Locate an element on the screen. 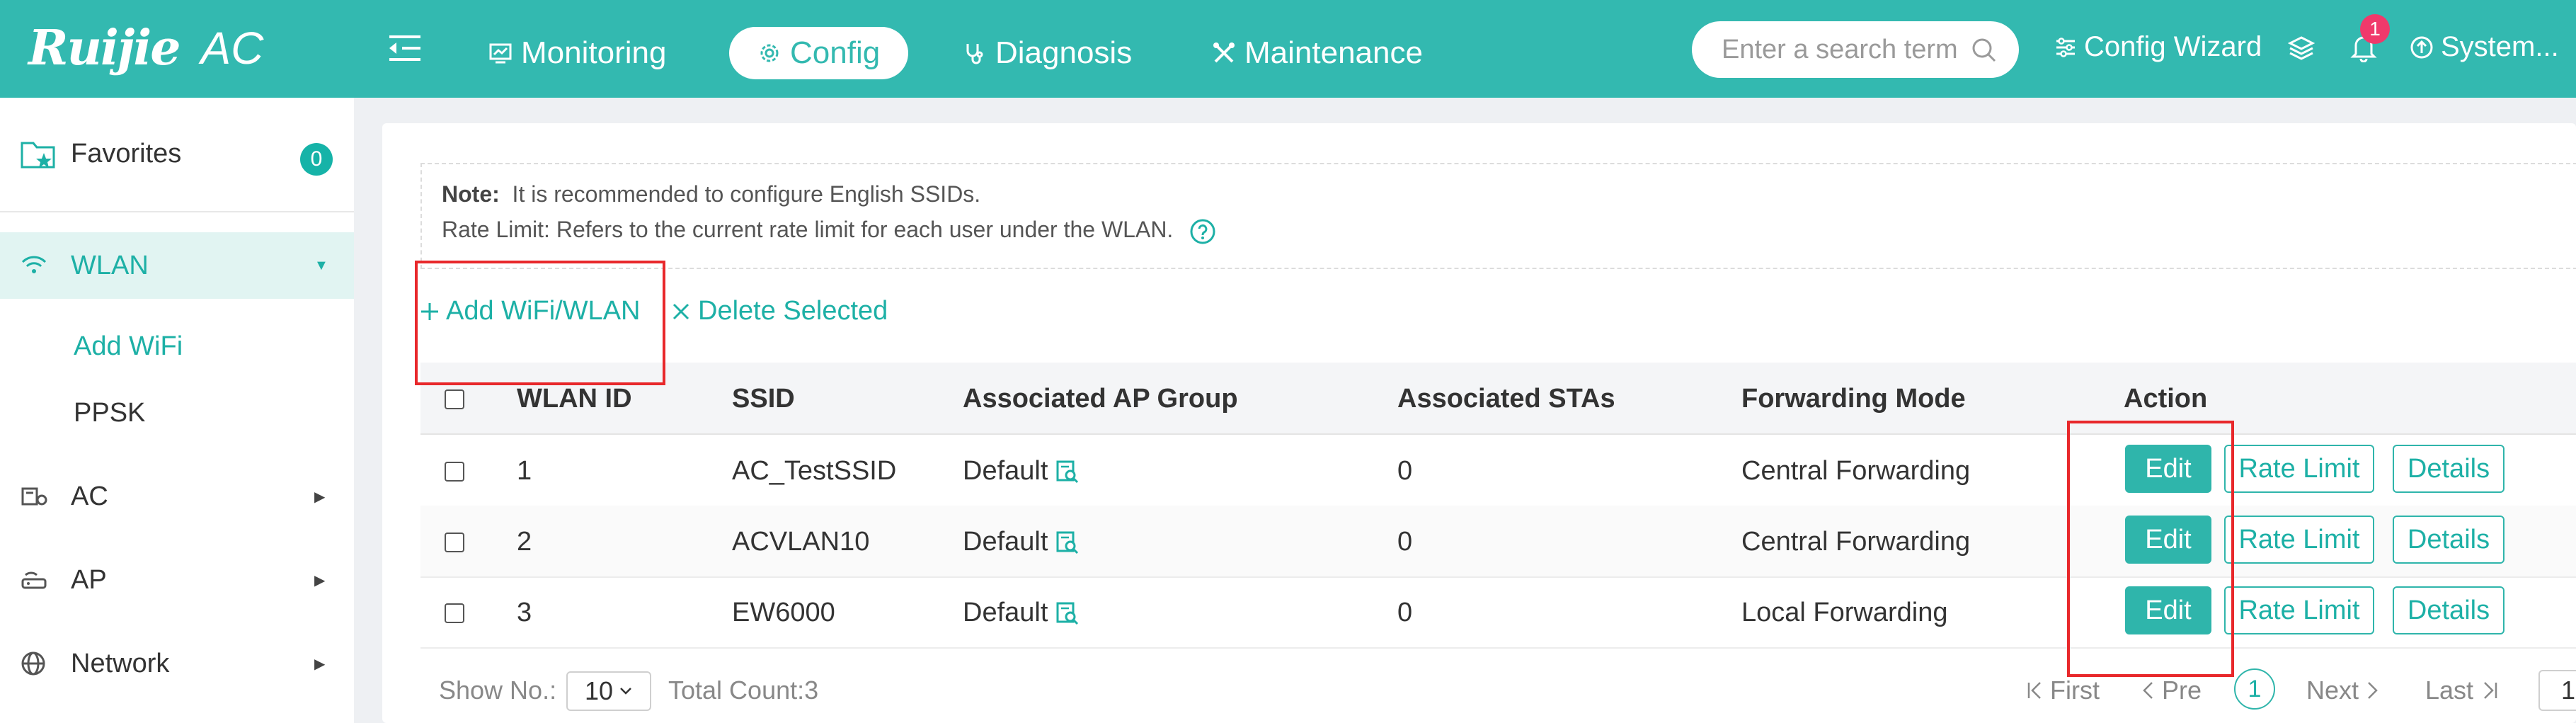 This screenshot has width=2576, height=723. page-size-value: 10 is located at coordinates (599, 691).